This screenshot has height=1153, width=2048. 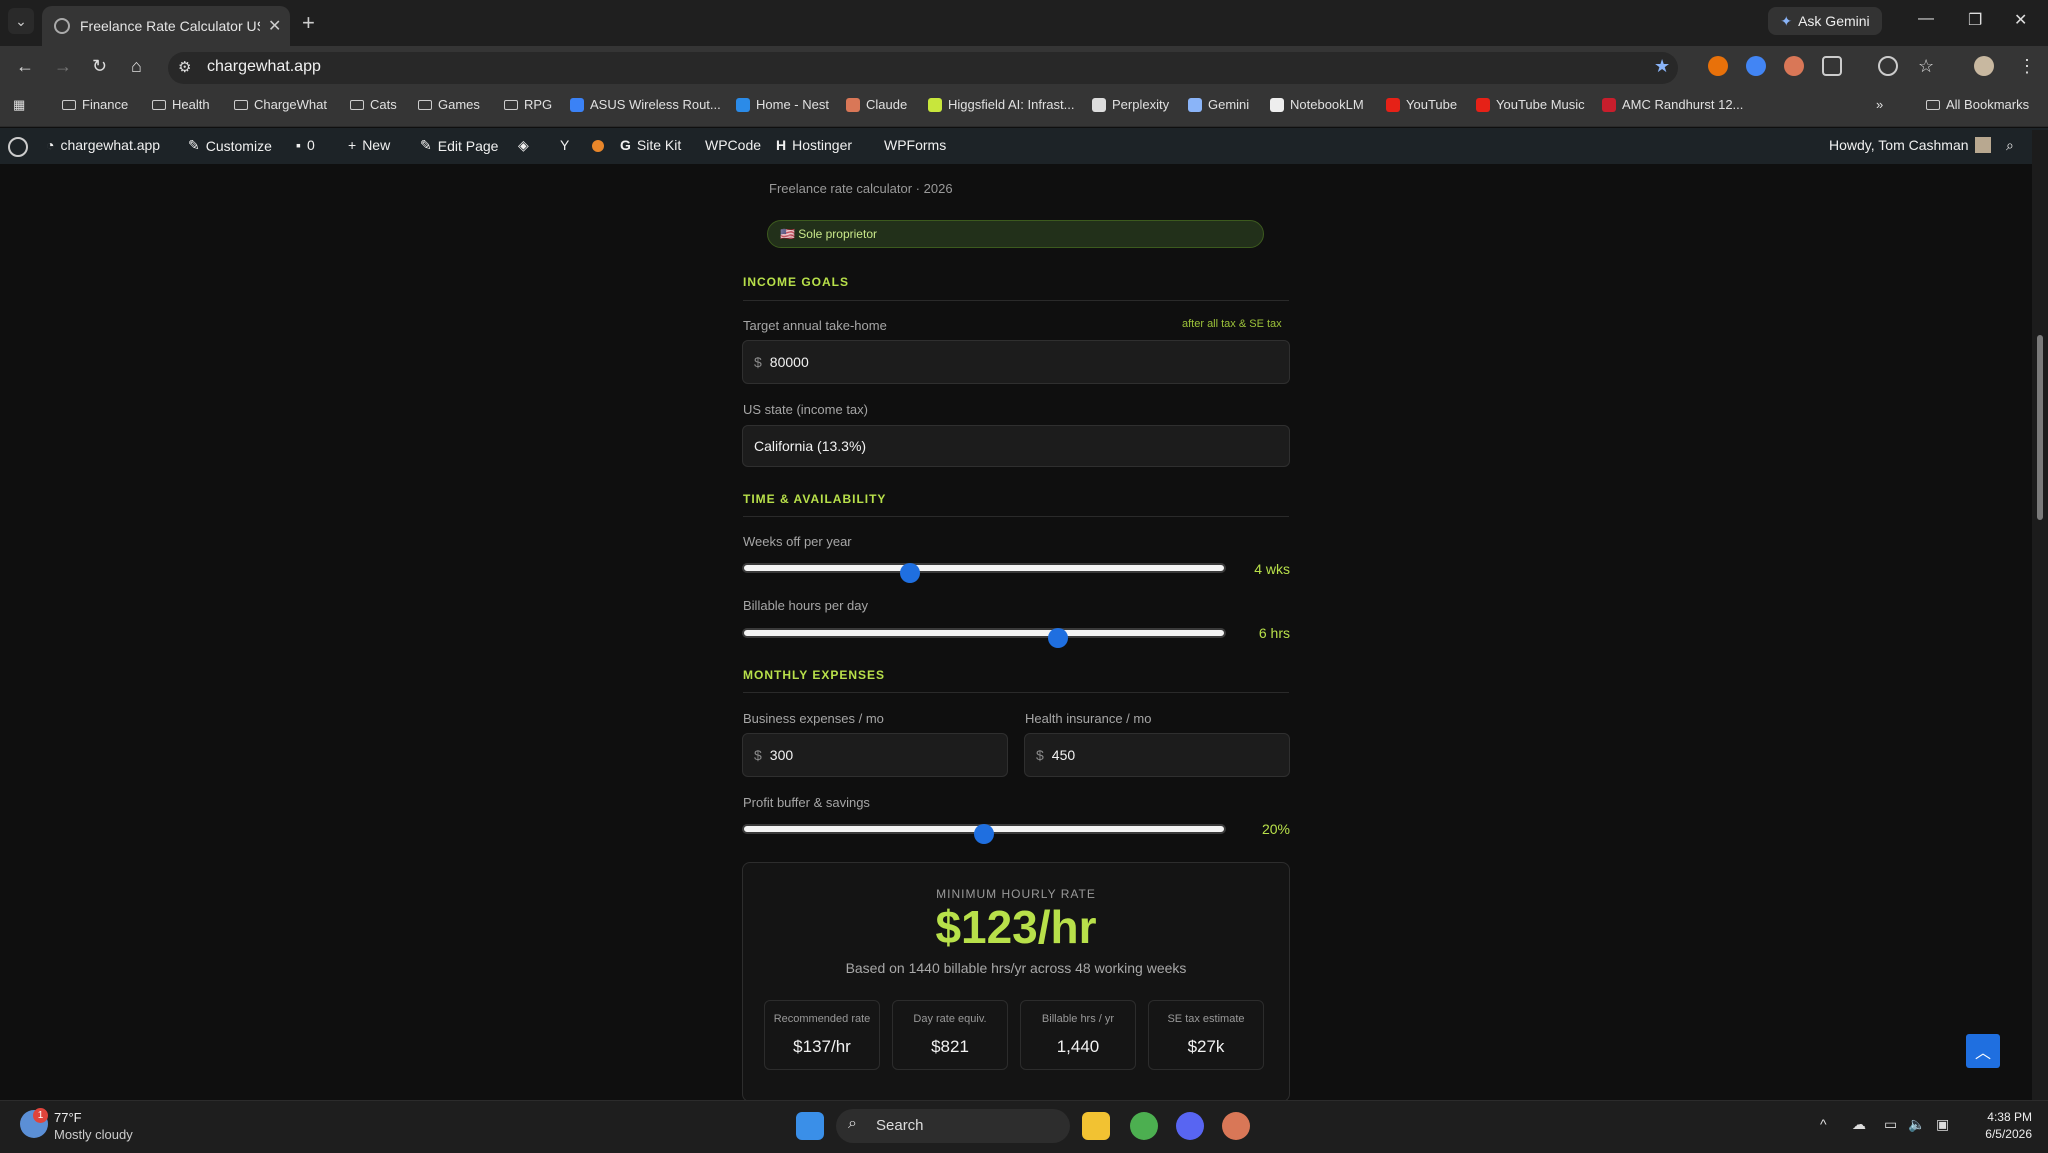 What do you see at coordinates (1910, 145) in the screenshot?
I see `wp-howdy-account: Howdy, Tom Cashman` at bounding box center [1910, 145].